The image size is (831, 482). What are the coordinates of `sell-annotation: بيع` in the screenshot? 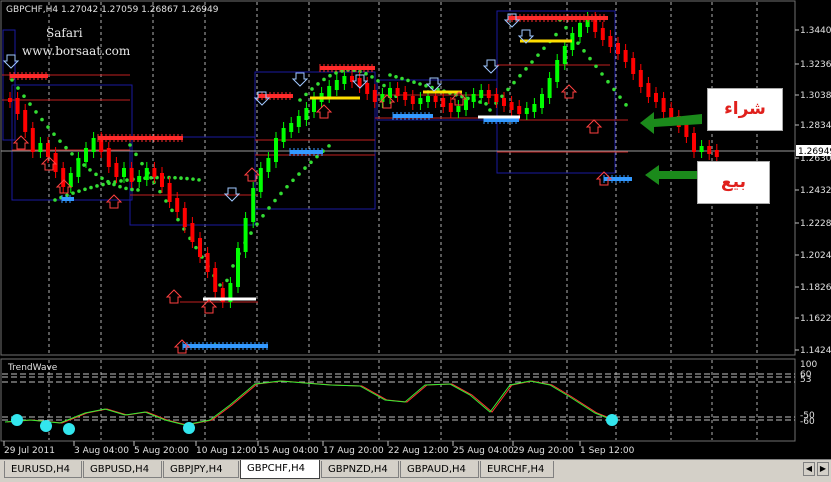 It's located at (733, 182).